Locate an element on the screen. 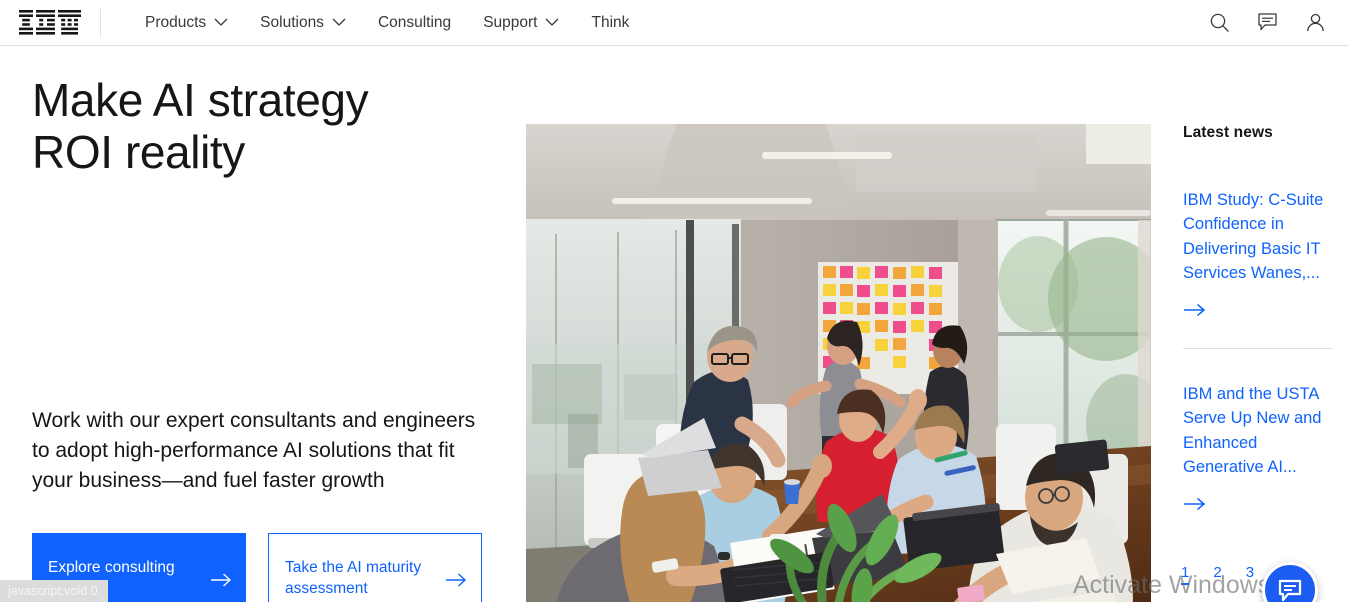  headline-line-2: ROI reality is located at coordinates (138, 152).